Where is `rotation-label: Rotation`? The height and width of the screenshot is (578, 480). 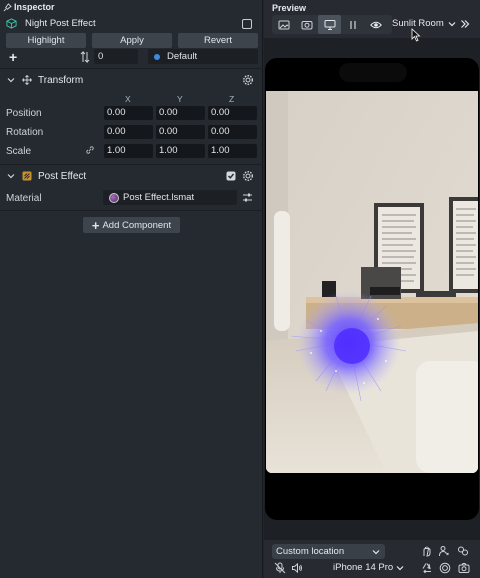
rotation-label: Rotation is located at coordinates (25, 132).